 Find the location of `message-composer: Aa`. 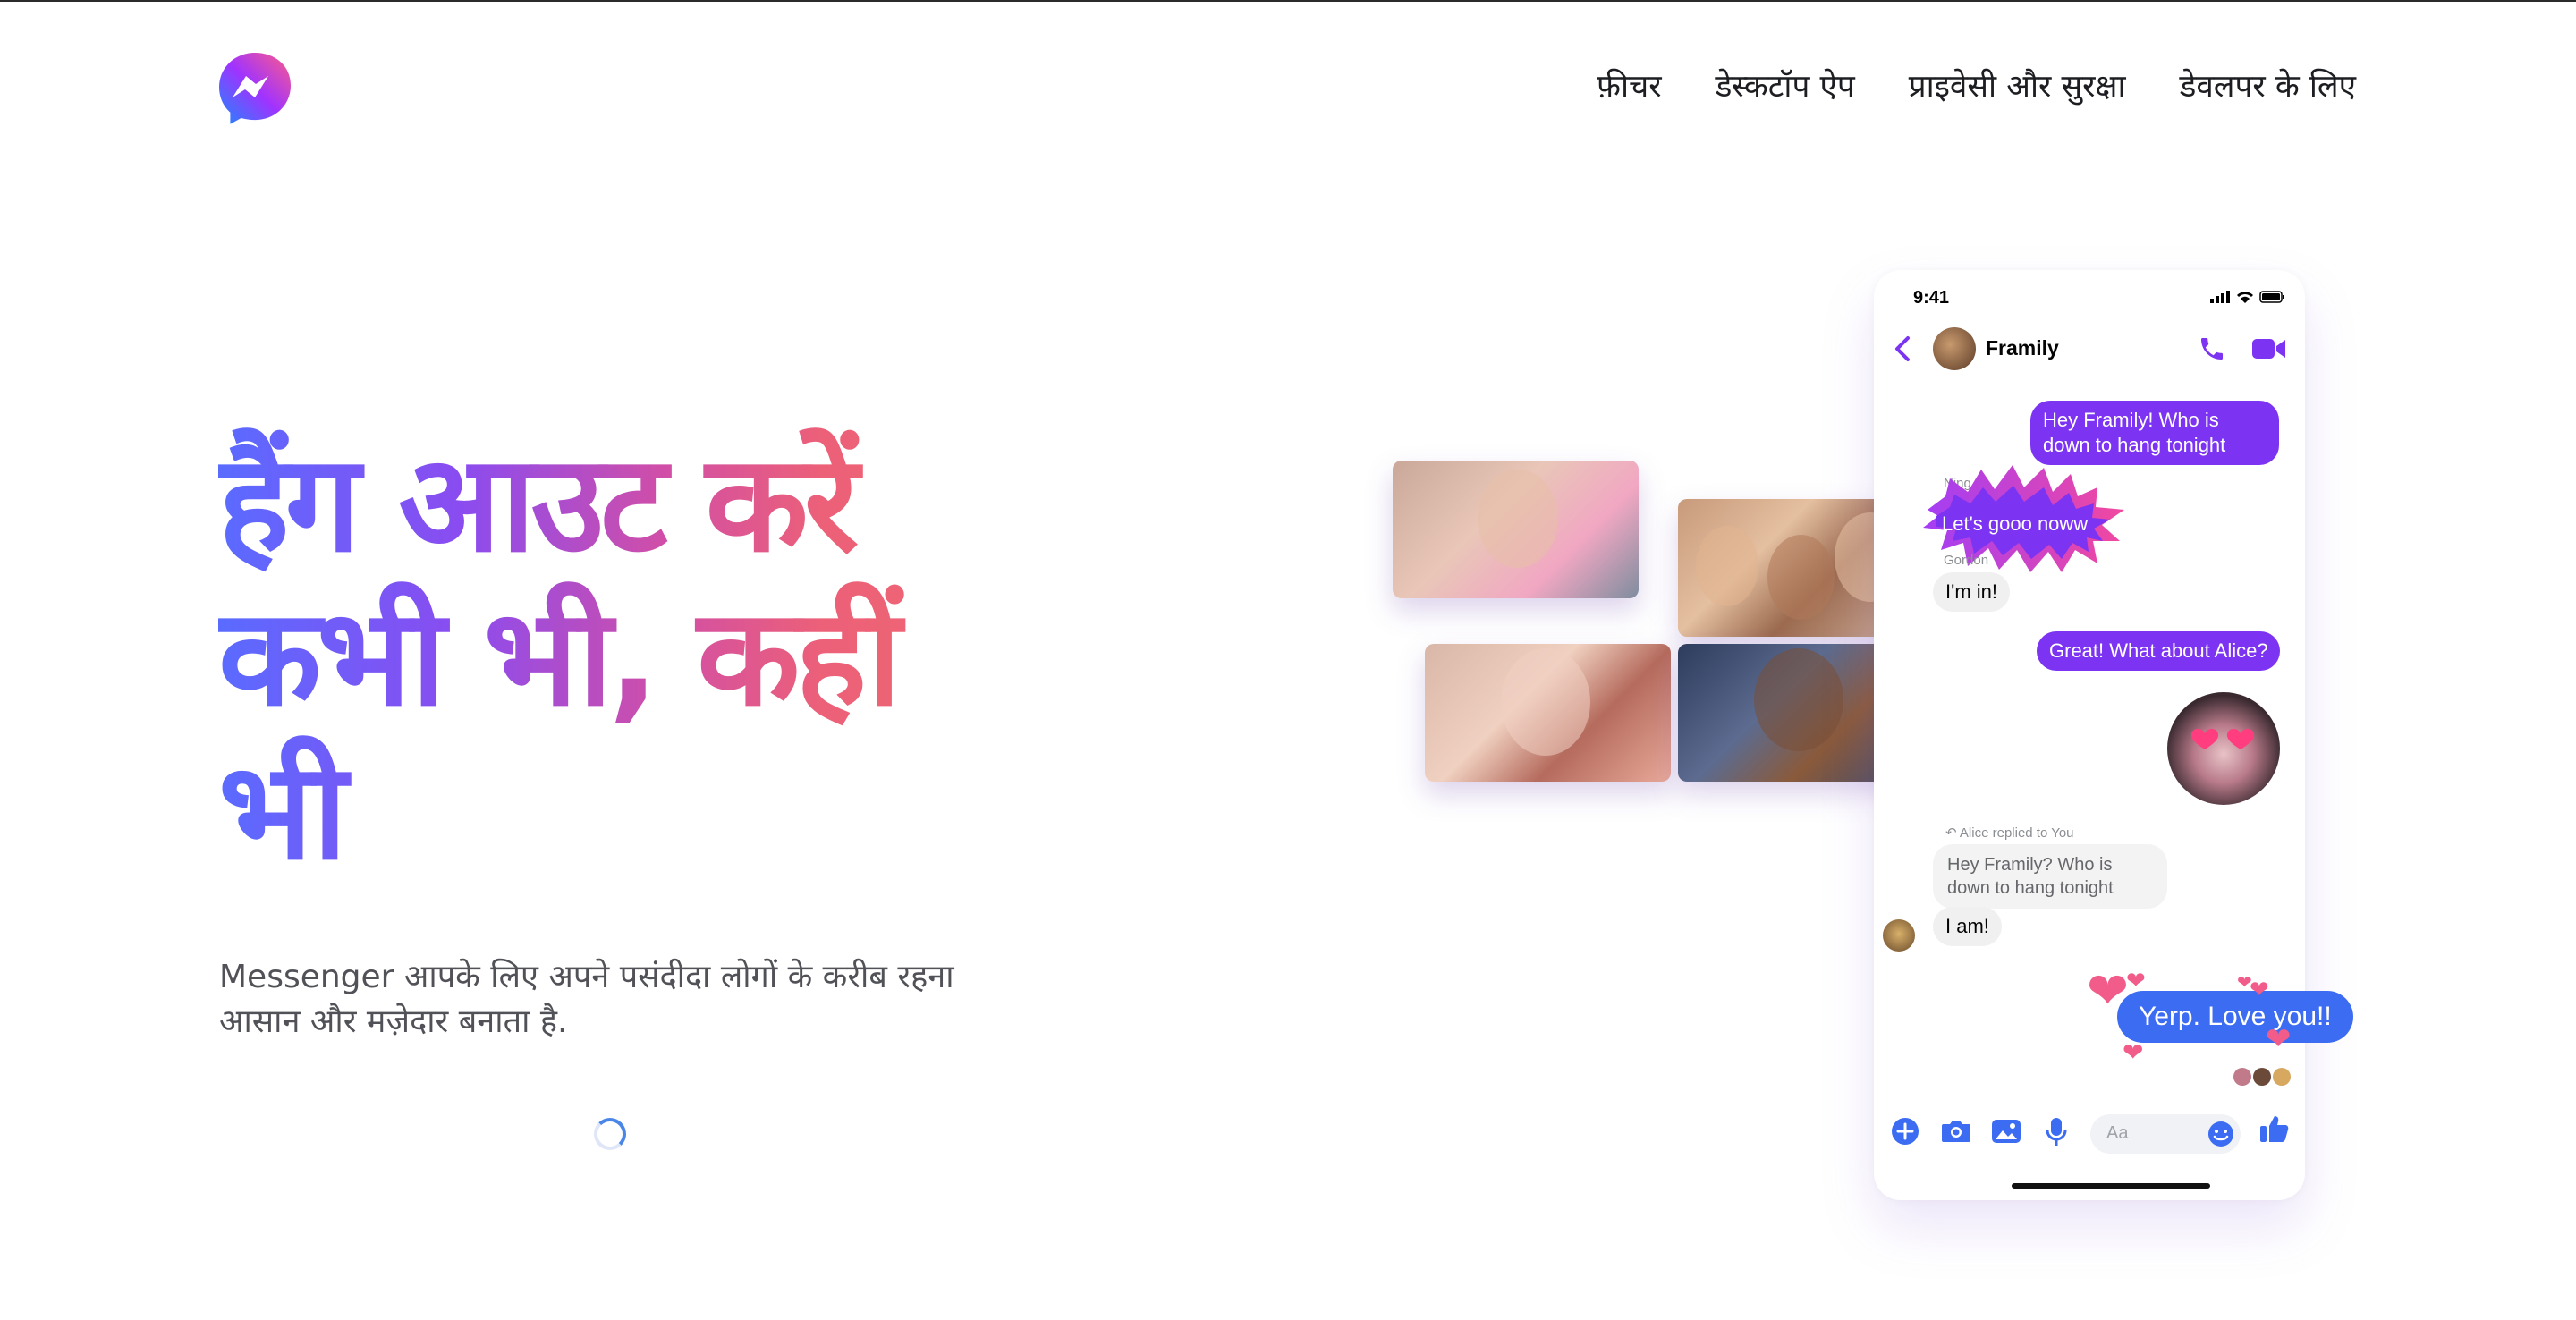

message-composer: Aa is located at coordinates (2089, 1134).